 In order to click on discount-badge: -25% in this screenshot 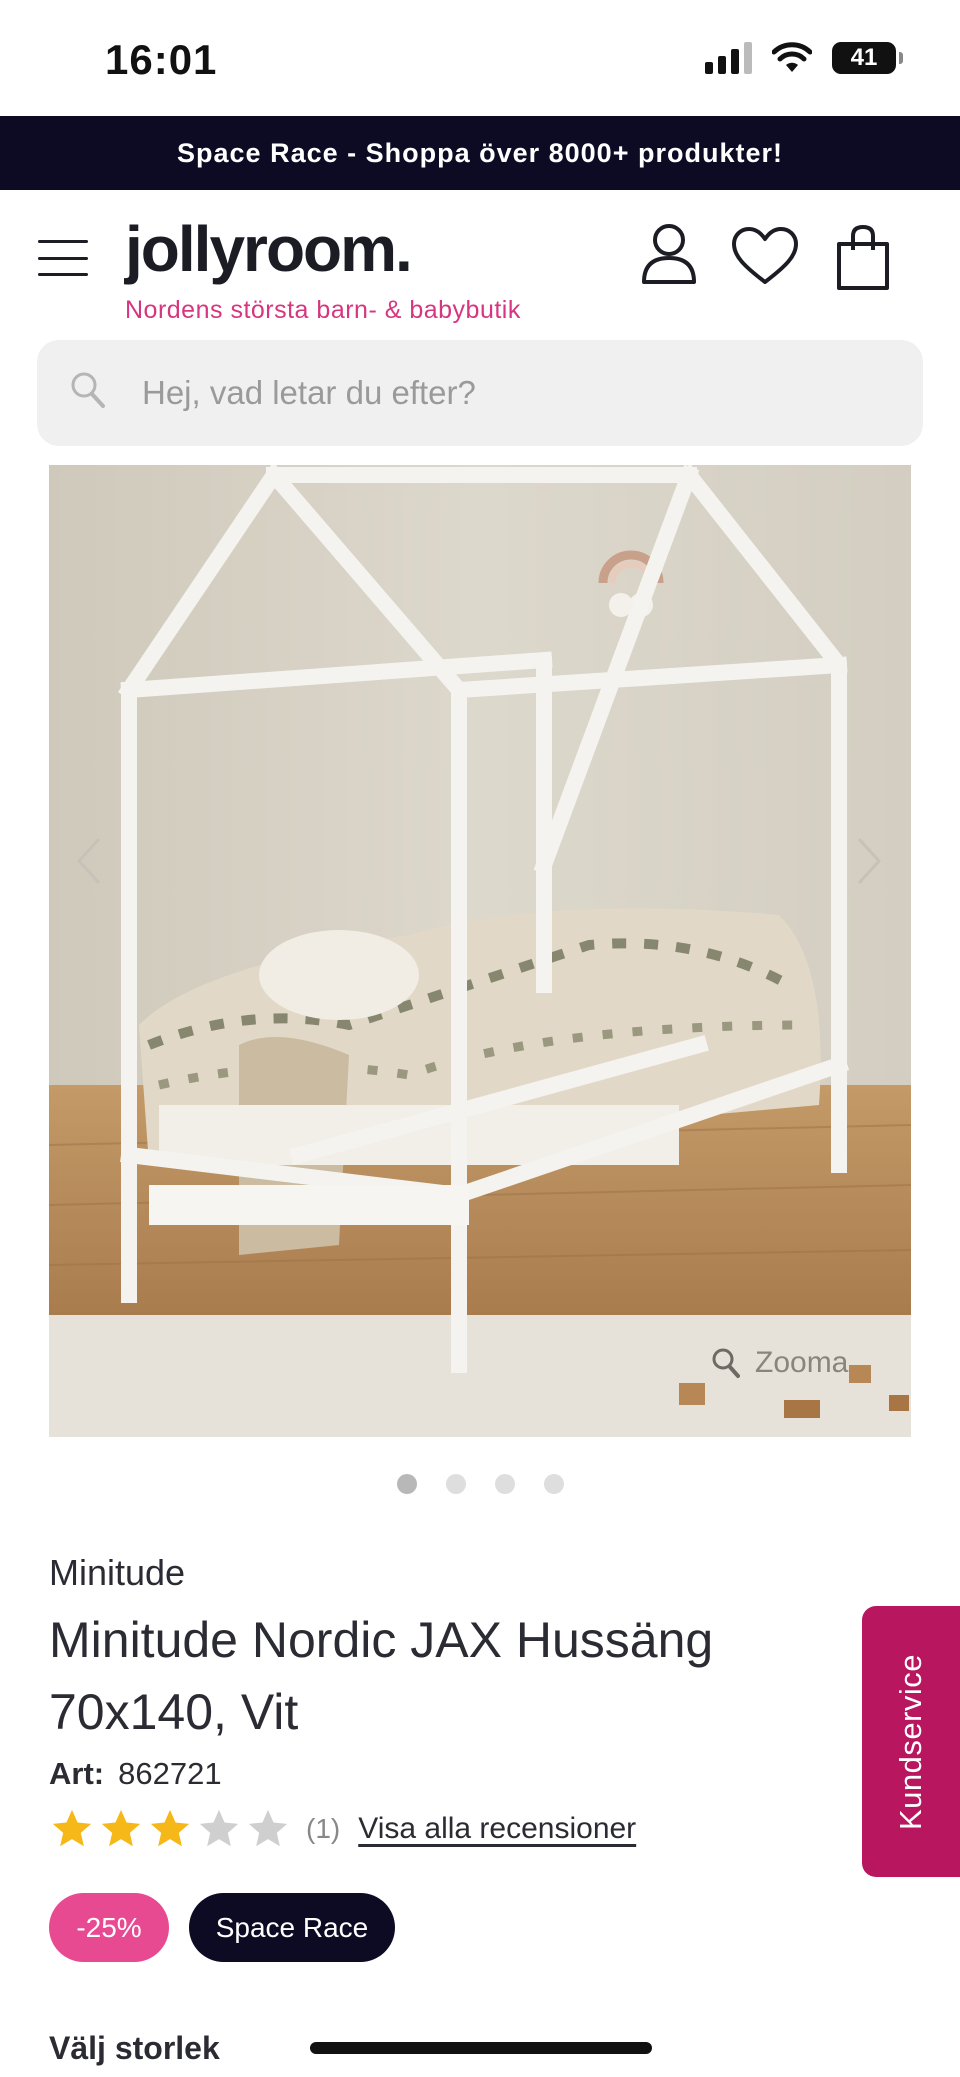, I will do `click(109, 1927)`.